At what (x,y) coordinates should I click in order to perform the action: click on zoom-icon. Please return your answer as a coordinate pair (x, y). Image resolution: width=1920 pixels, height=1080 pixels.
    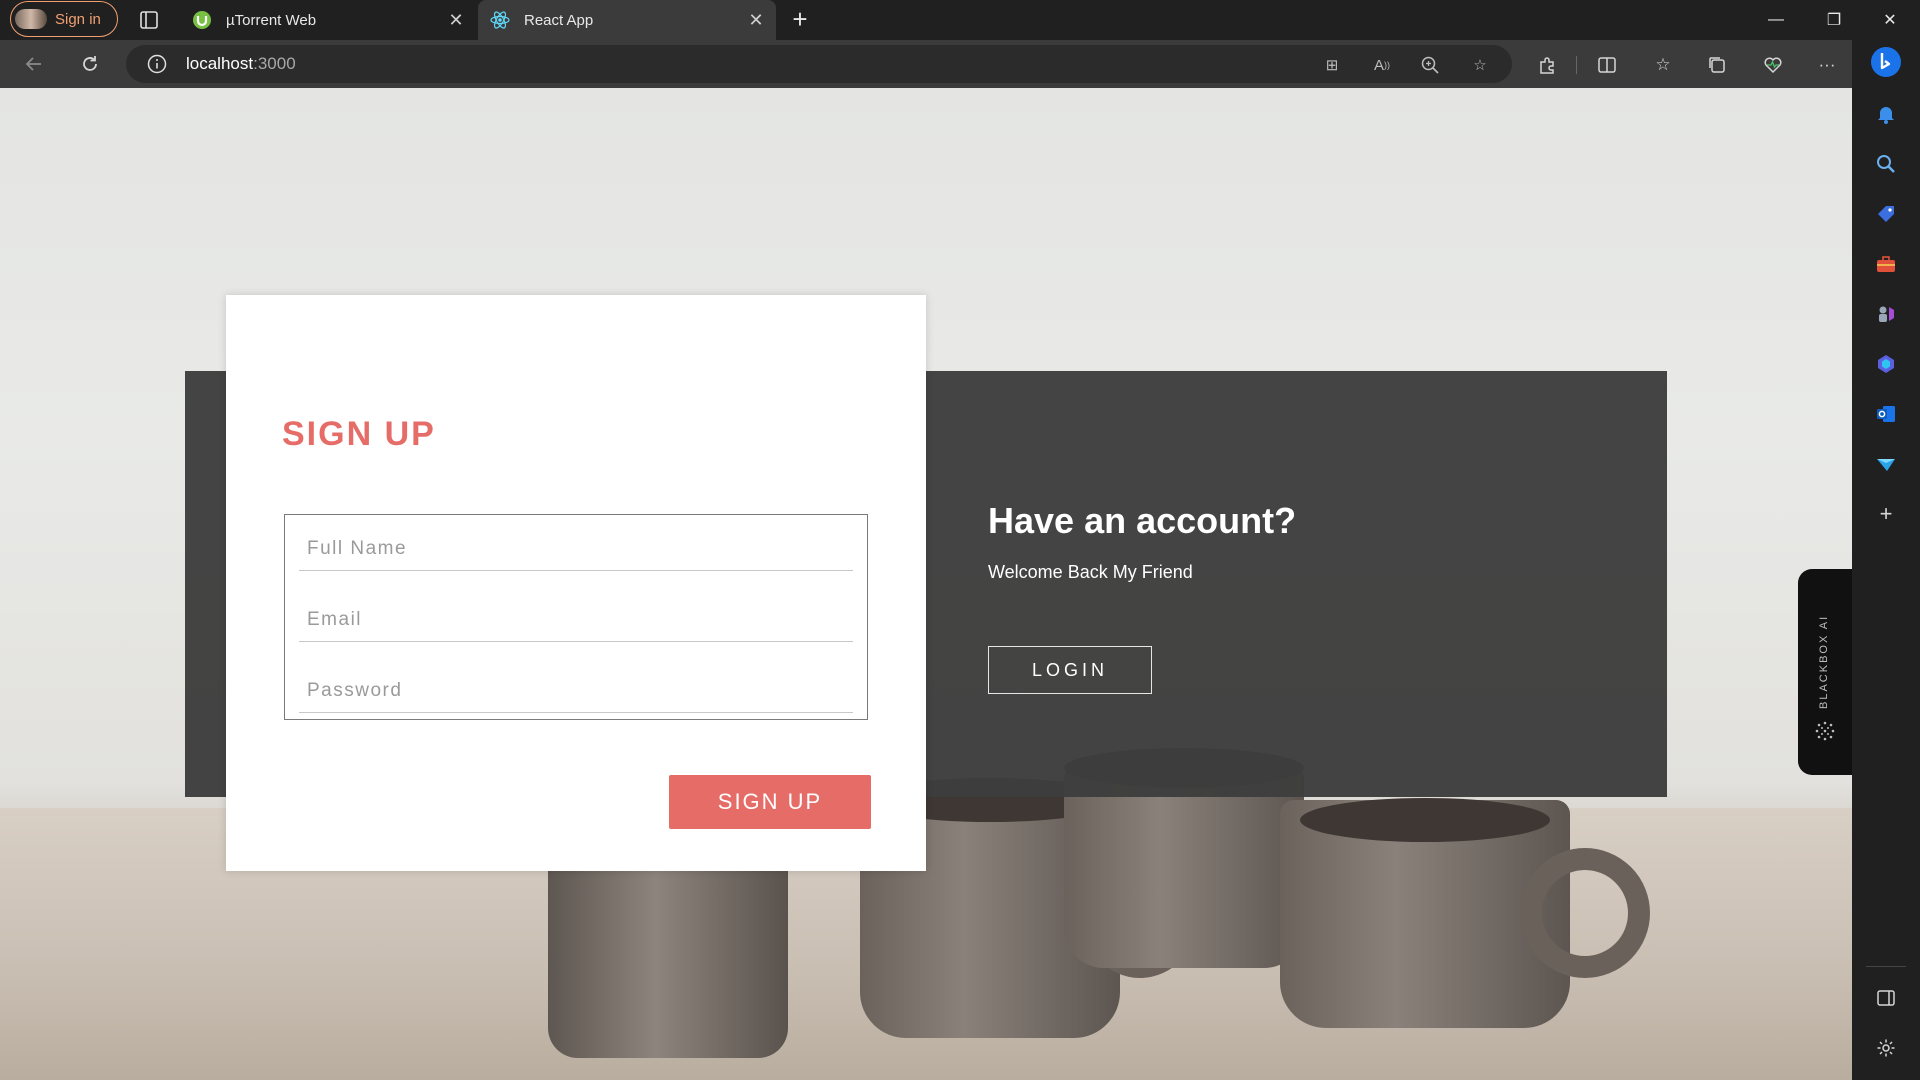
    Looking at the image, I should click on (1430, 65).